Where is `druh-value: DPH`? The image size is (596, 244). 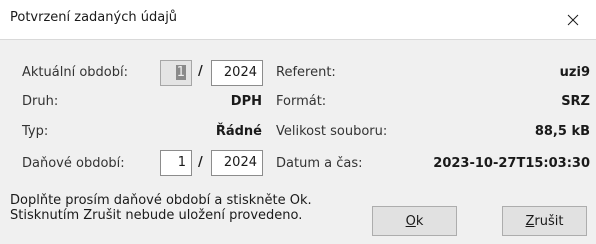 druh-value: DPH is located at coordinates (246, 101).